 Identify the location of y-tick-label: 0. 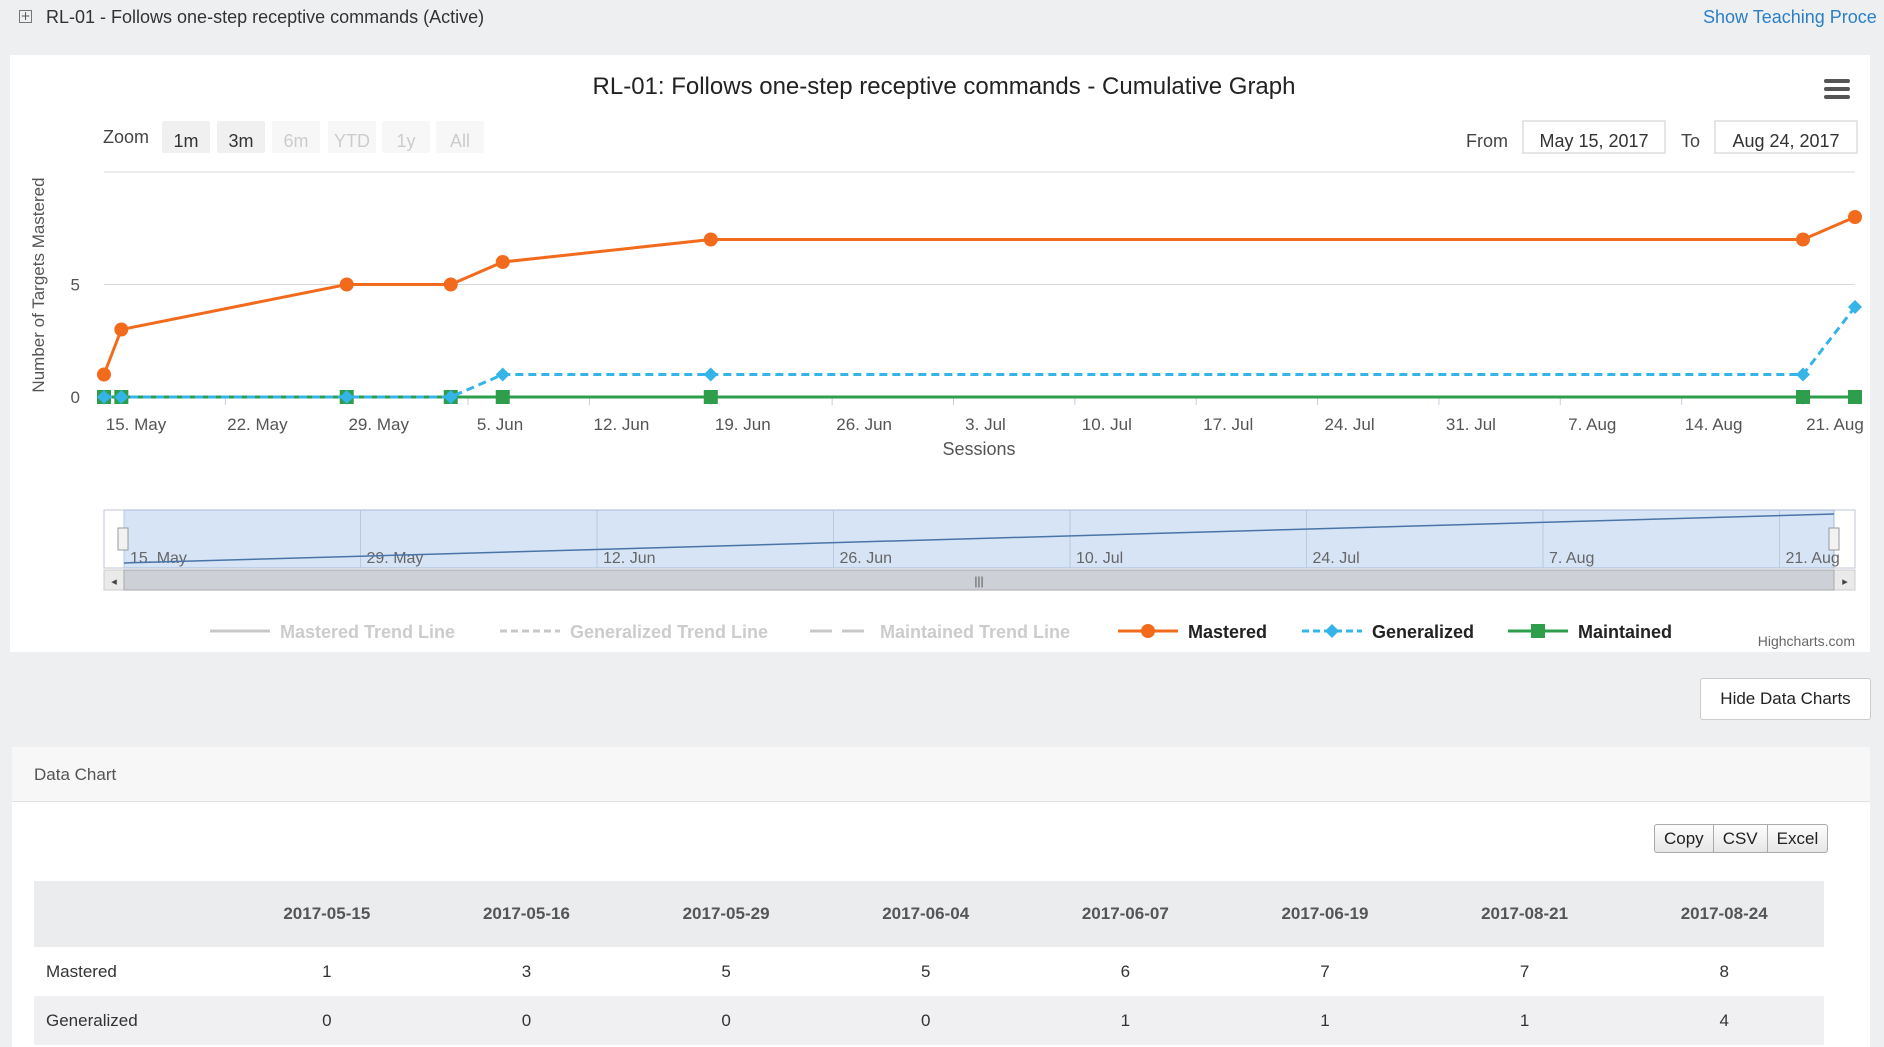
(75, 397).